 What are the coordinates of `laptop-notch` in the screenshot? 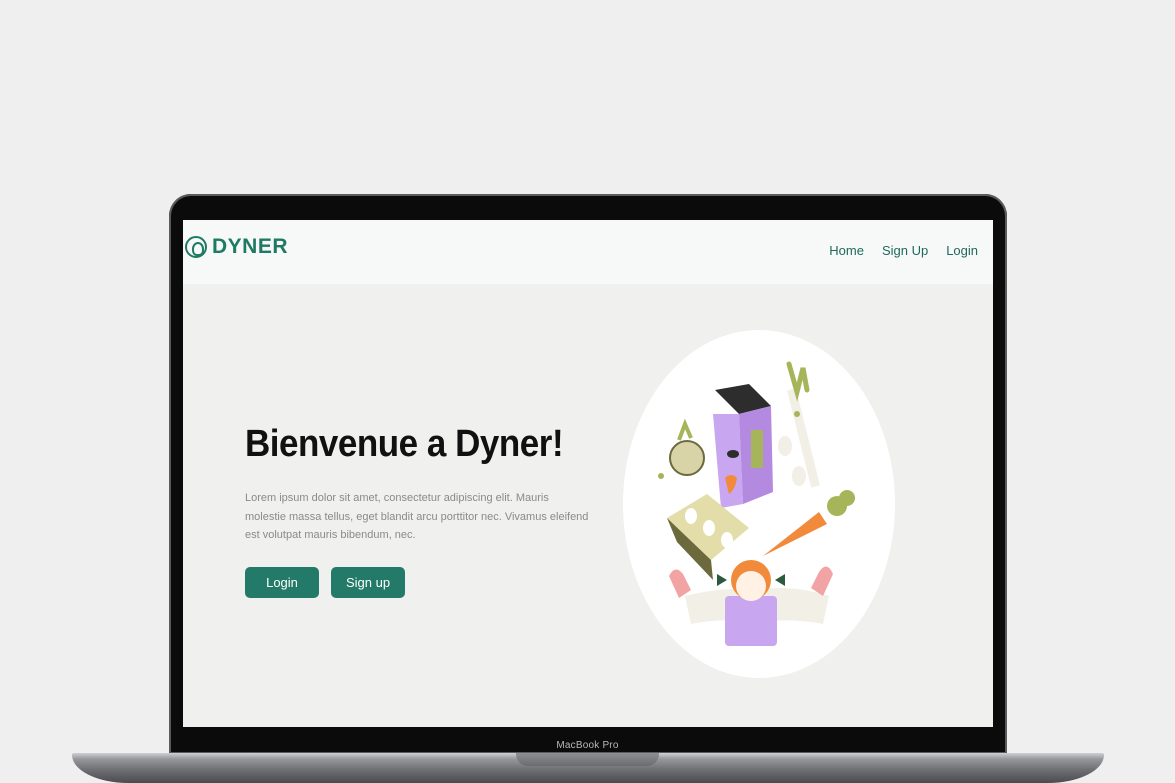 It's located at (587, 759).